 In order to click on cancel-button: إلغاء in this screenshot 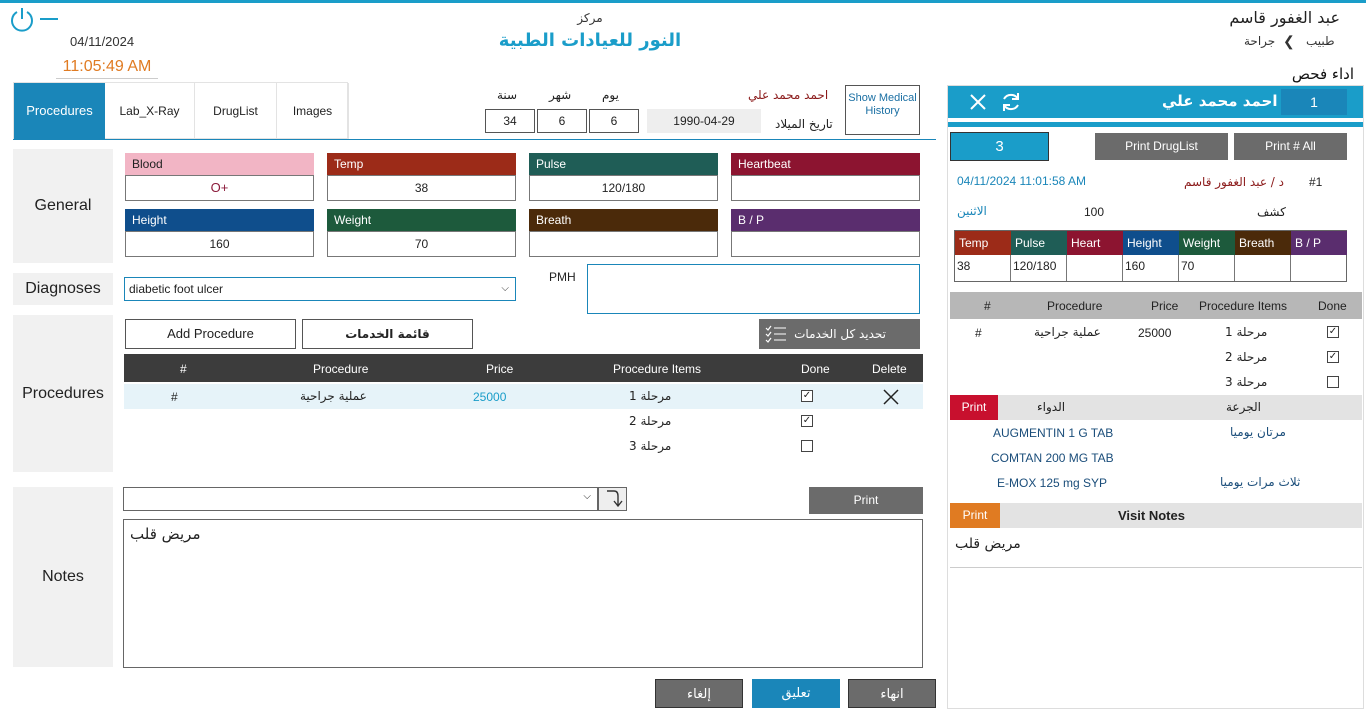, I will do `click(699, 693)`.